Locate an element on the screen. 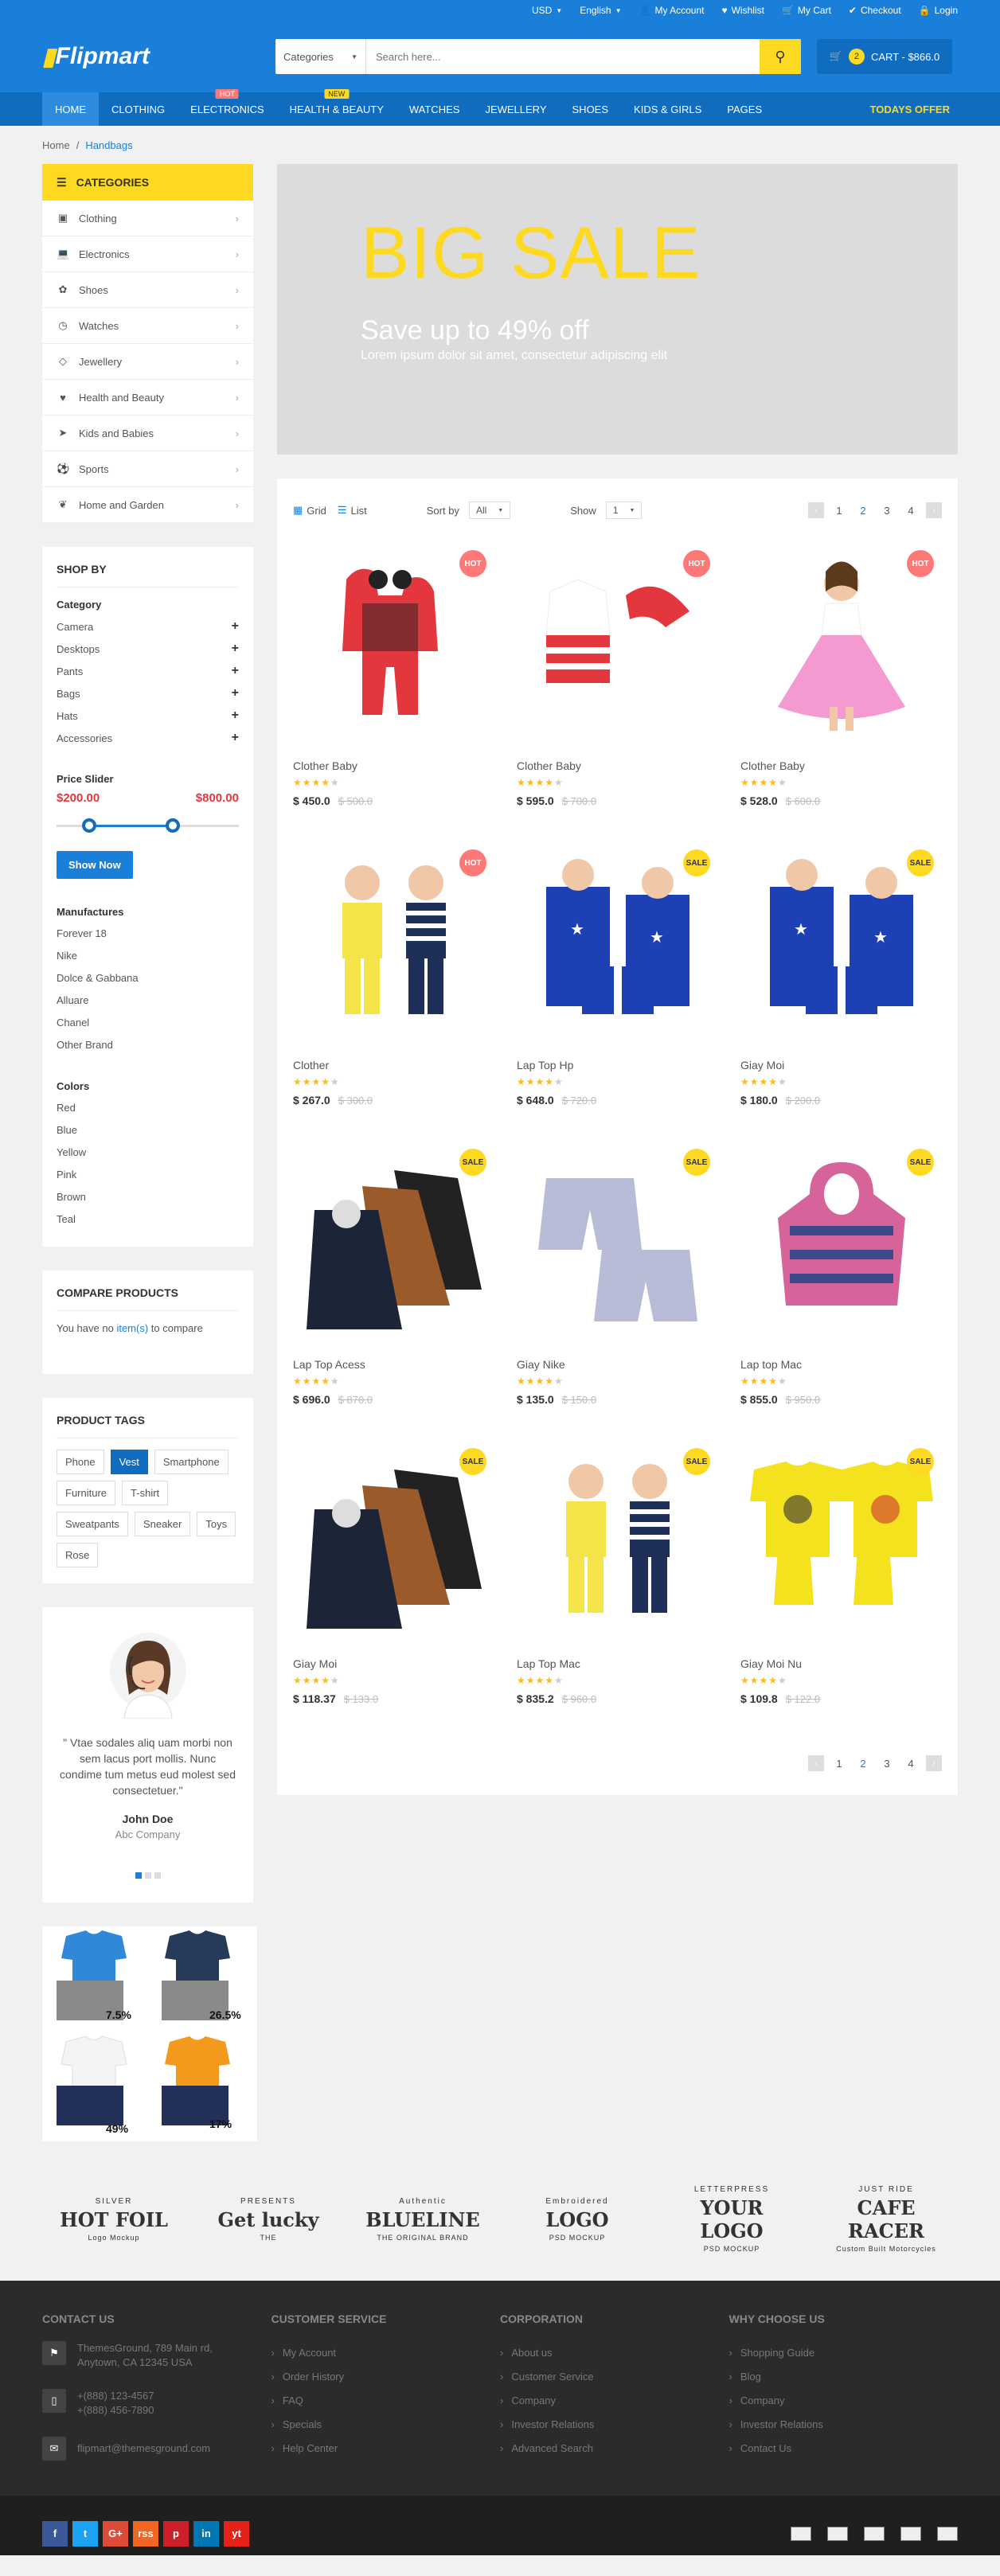 The image size is (1000, 2576). product-tag: T-shirt is located at coordinates (145, 1493).